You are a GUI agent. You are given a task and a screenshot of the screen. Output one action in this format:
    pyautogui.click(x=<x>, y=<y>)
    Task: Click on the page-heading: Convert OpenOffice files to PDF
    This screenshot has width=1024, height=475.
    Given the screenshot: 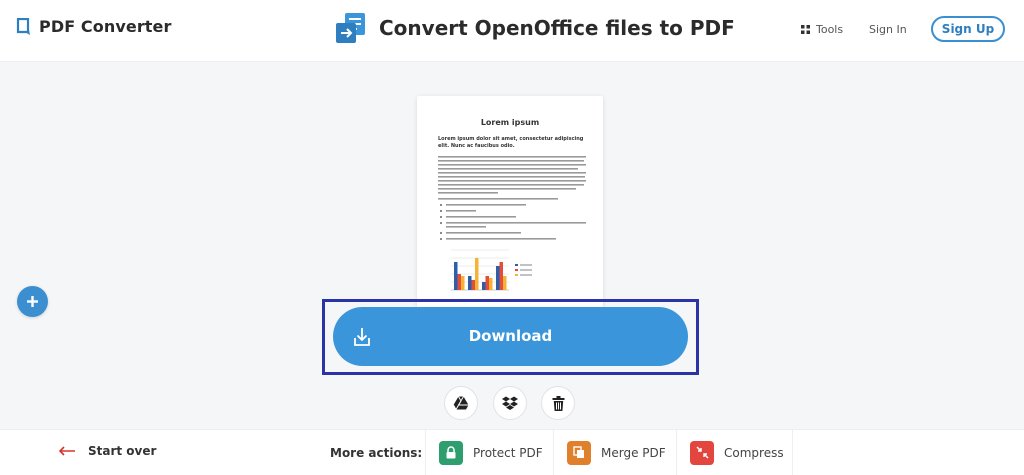 What is the action you would take?
    pyautogui.click(x=535, y=28)
    